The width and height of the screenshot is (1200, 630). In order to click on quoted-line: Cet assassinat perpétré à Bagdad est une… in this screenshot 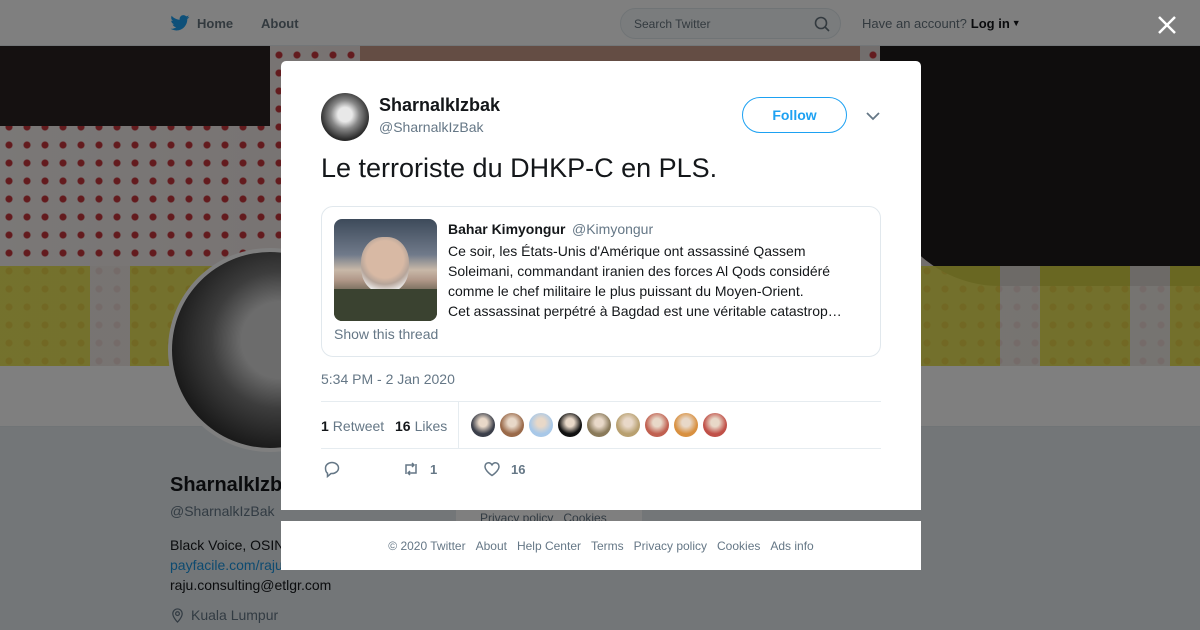, I will do `click(645, 311)`.